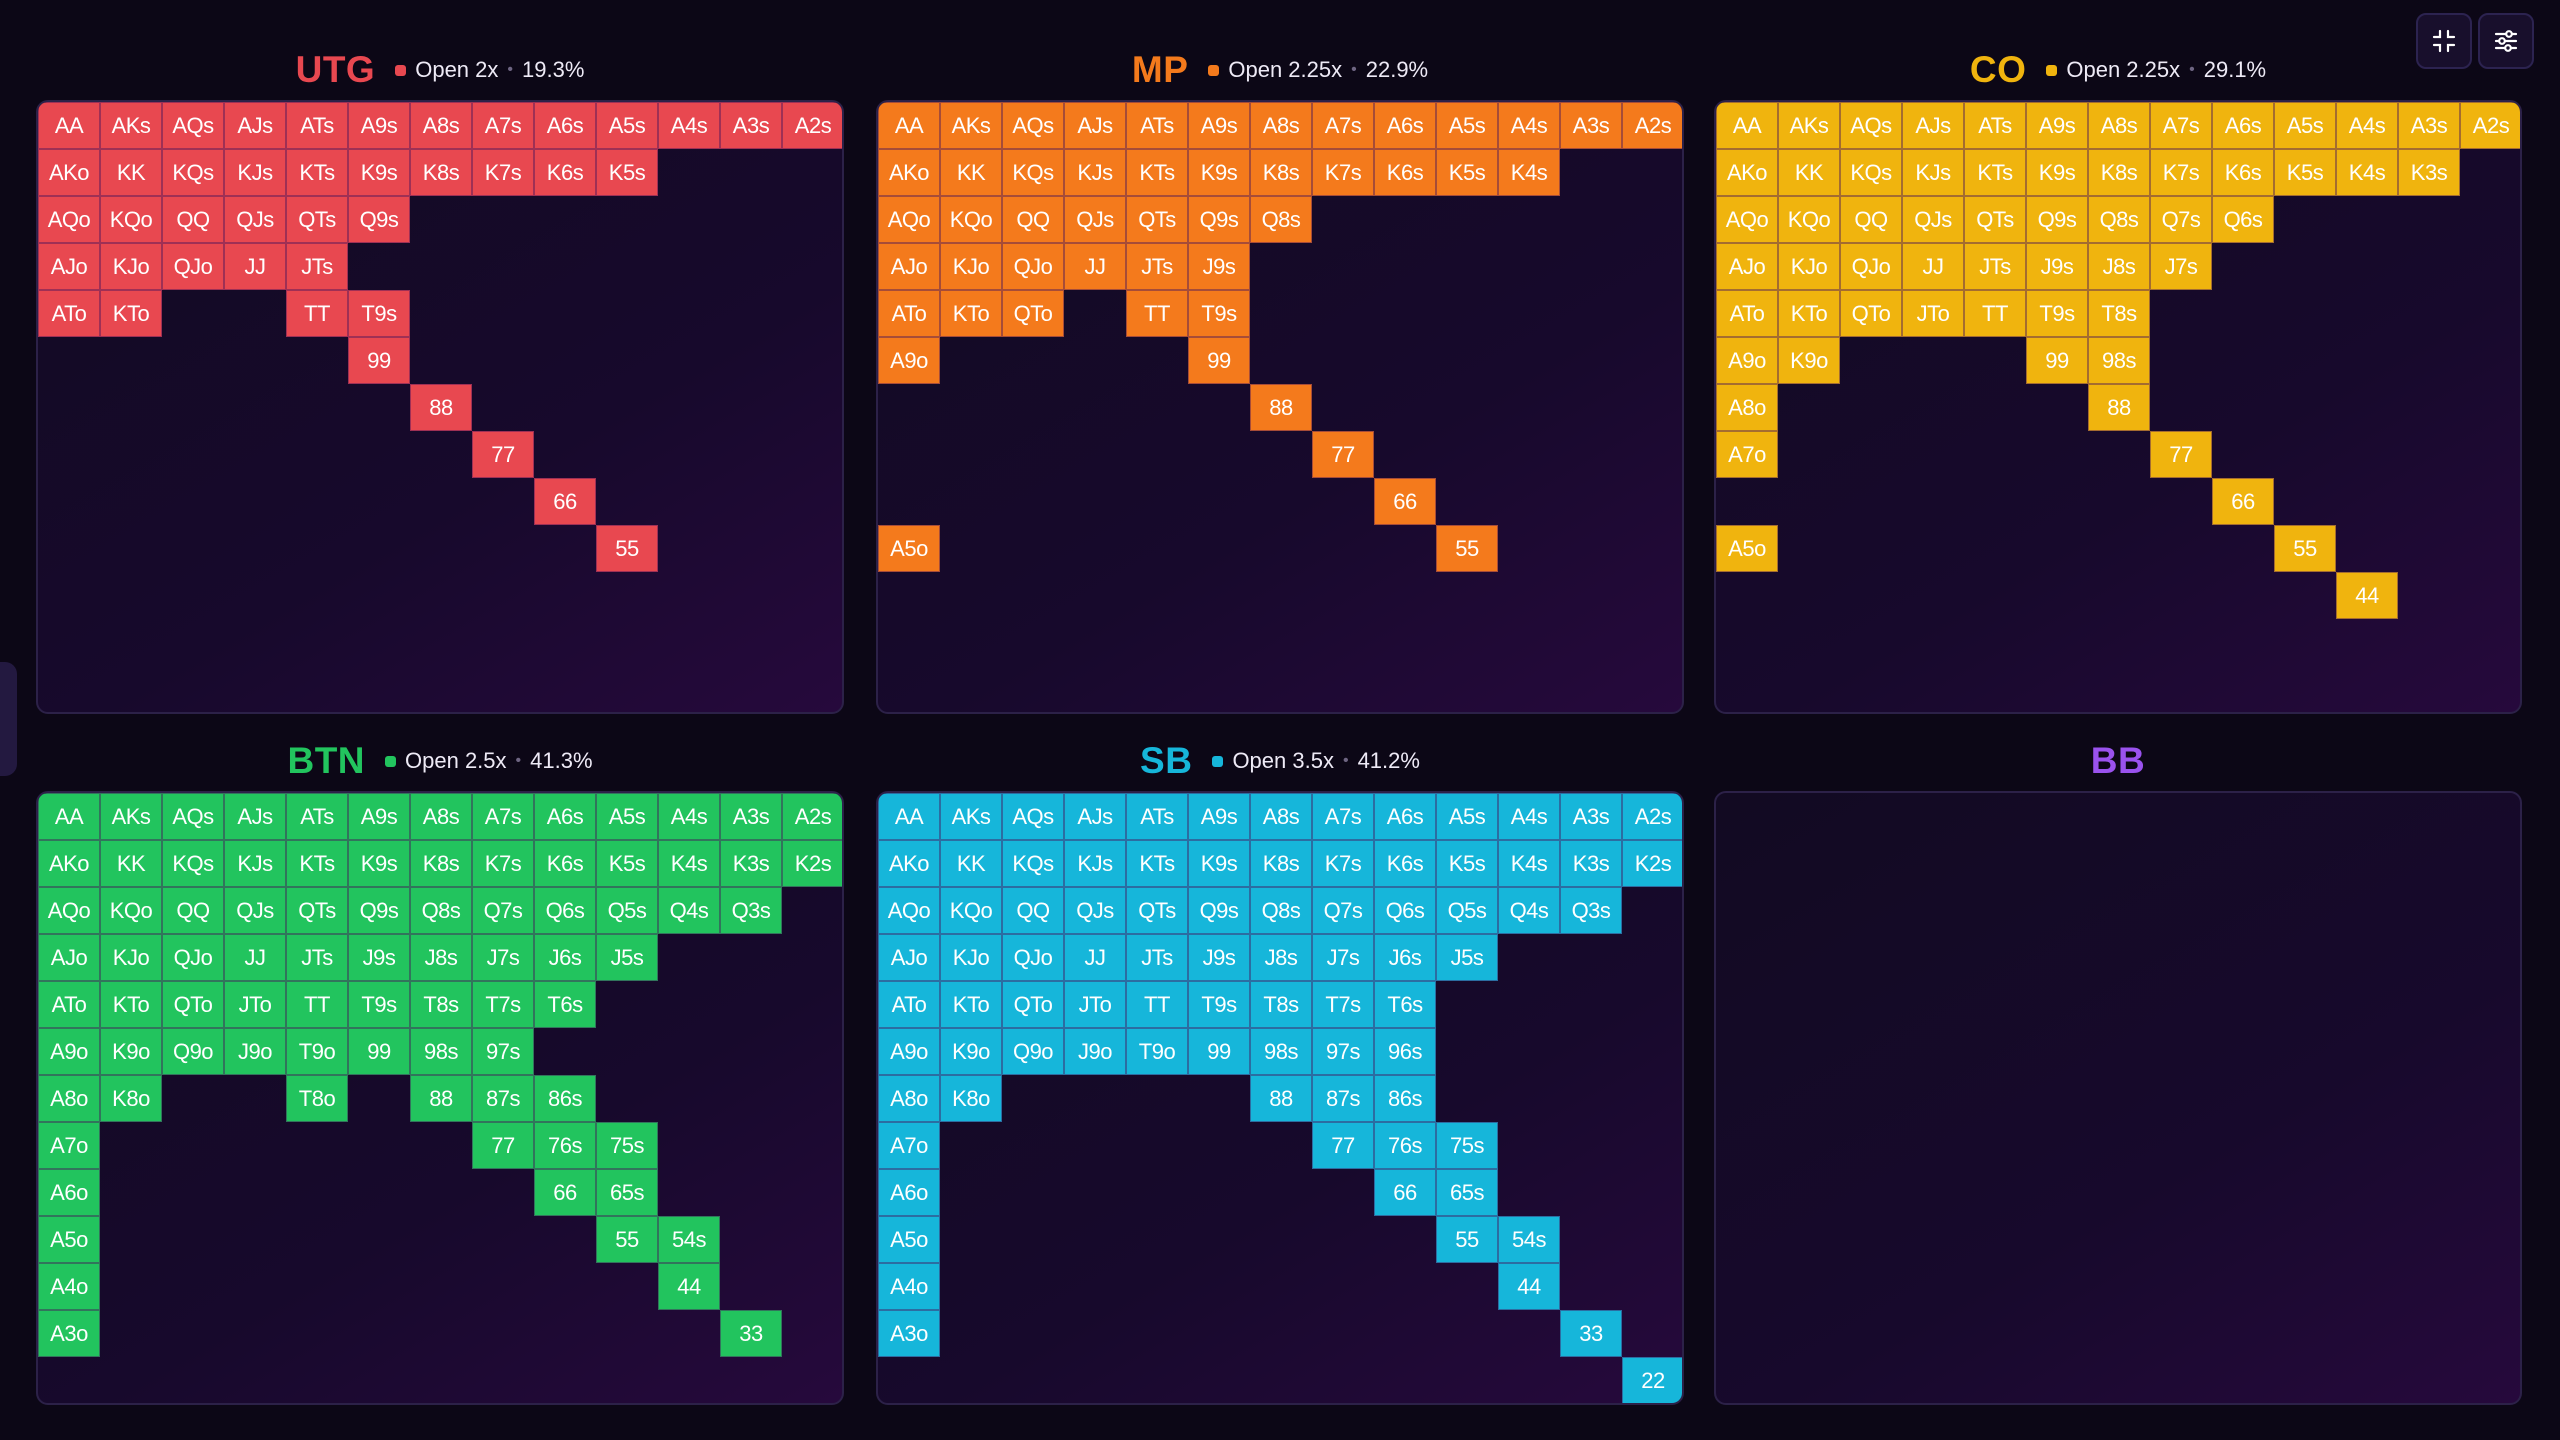  Describe the element at coordinates (1871, 172) in the screenshot. I see `hand-cell-KQs: KQs` at that location.